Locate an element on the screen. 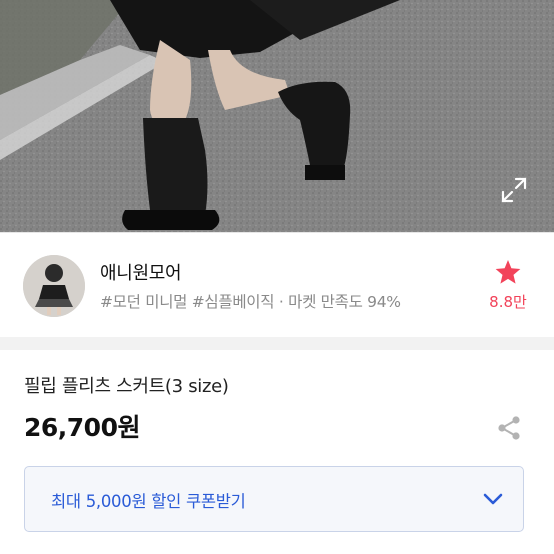 The image size is (554, 554). coupon-button: 최대 5,000원 할인 쿠폰받기 is located at coordinates (274, 499).